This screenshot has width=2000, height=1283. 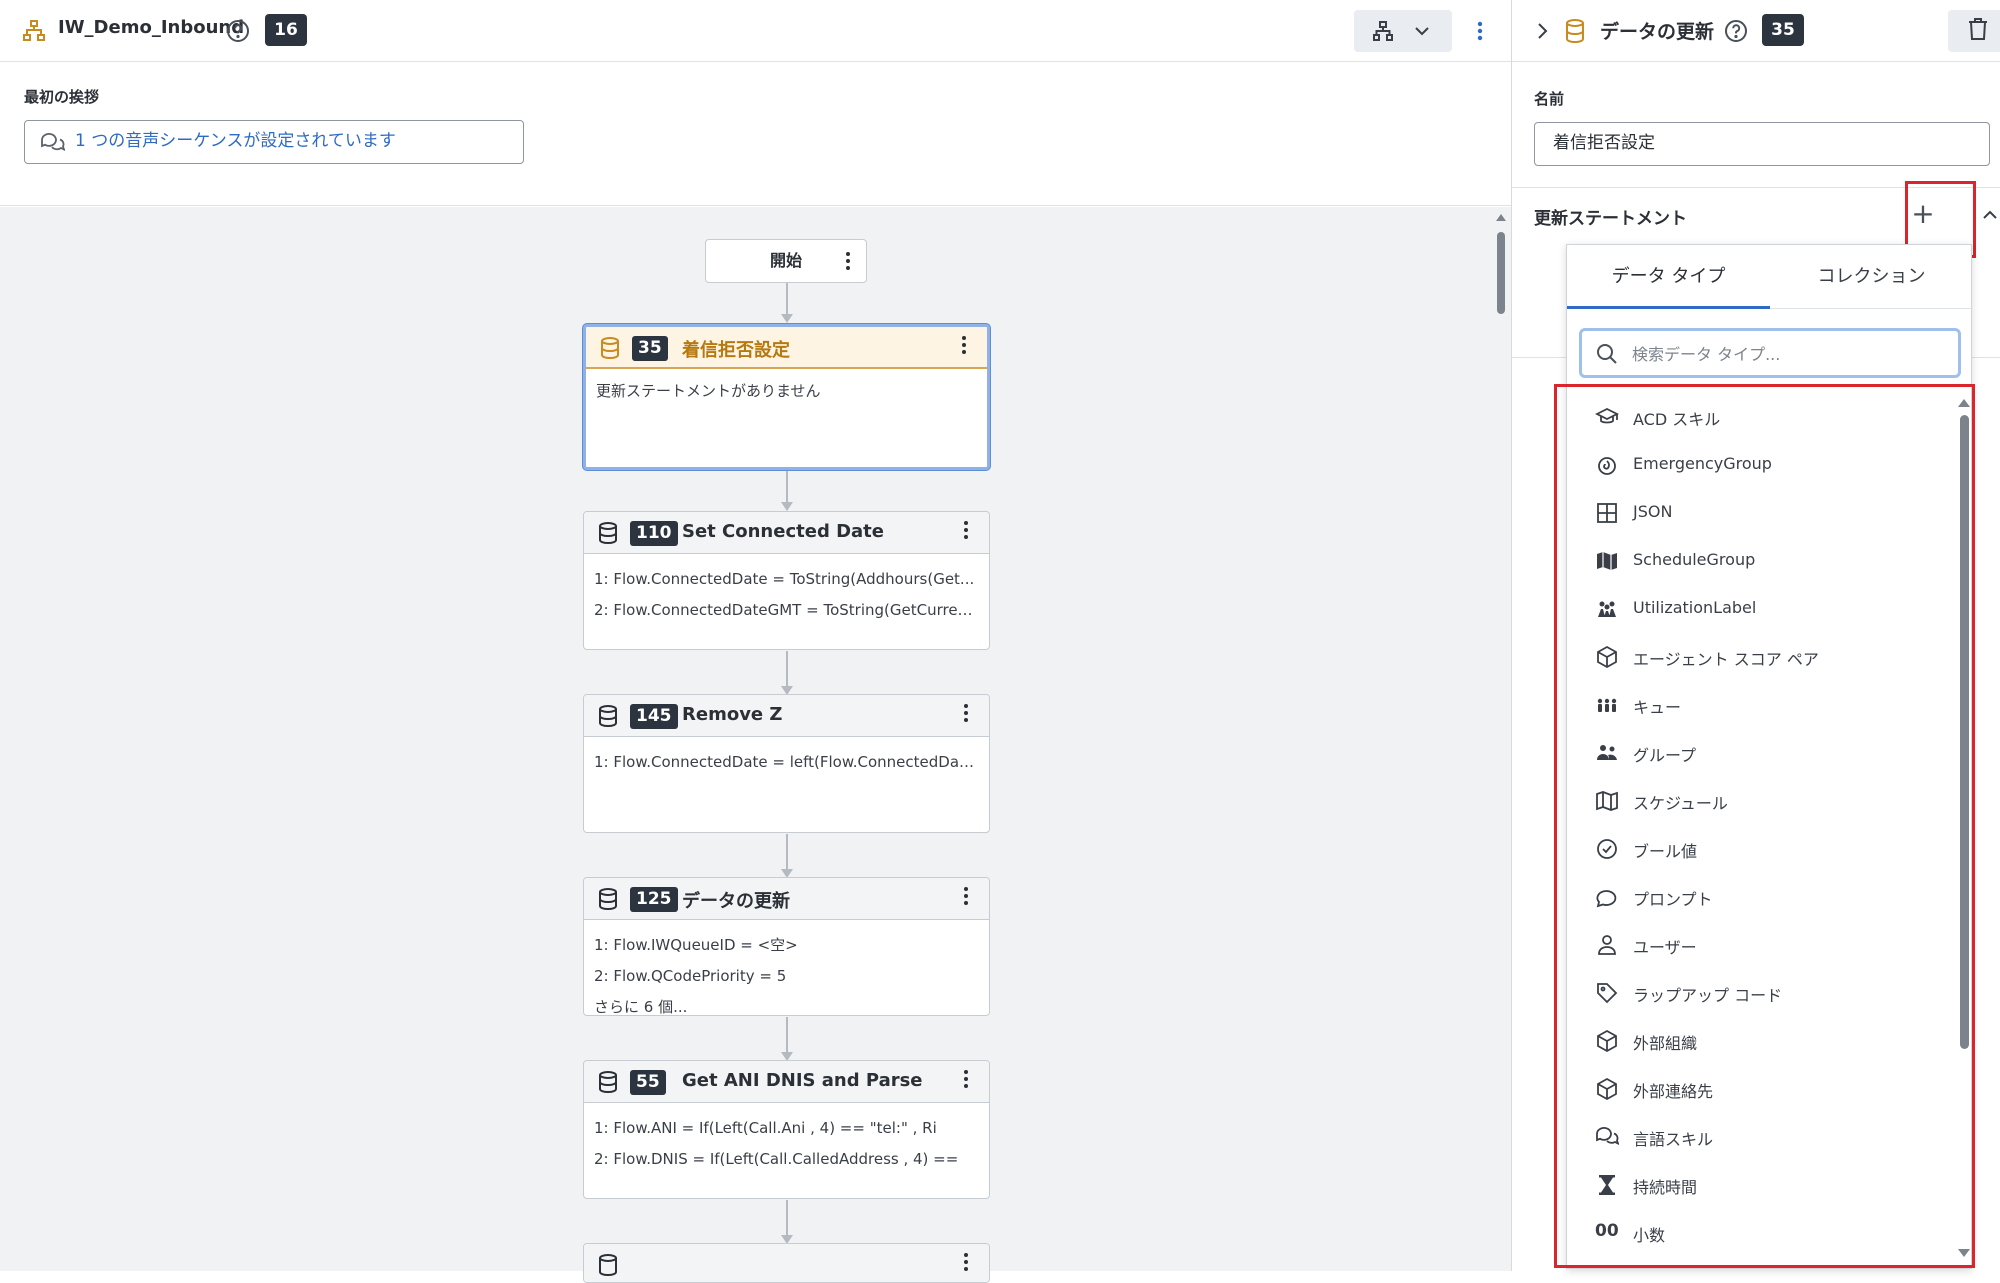 What do you see at coordinates (1668, 277) in the screenshot?
I see `tab-data-type: データ タイプ` at bounding box center [1668, 277].